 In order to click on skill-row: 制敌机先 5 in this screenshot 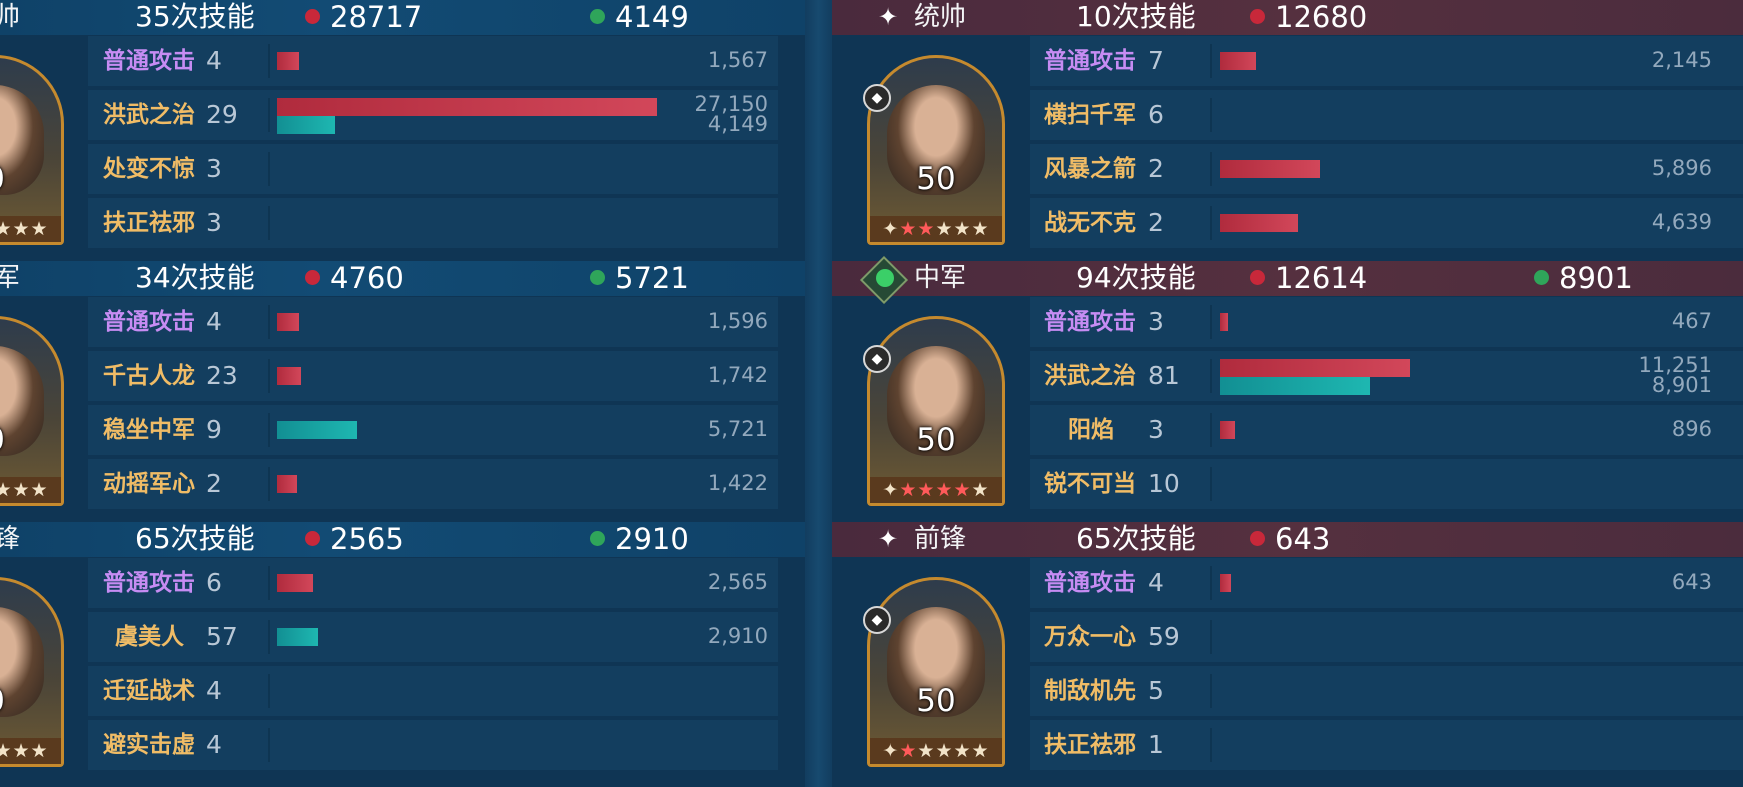, I will do `click(1386, 691)`.